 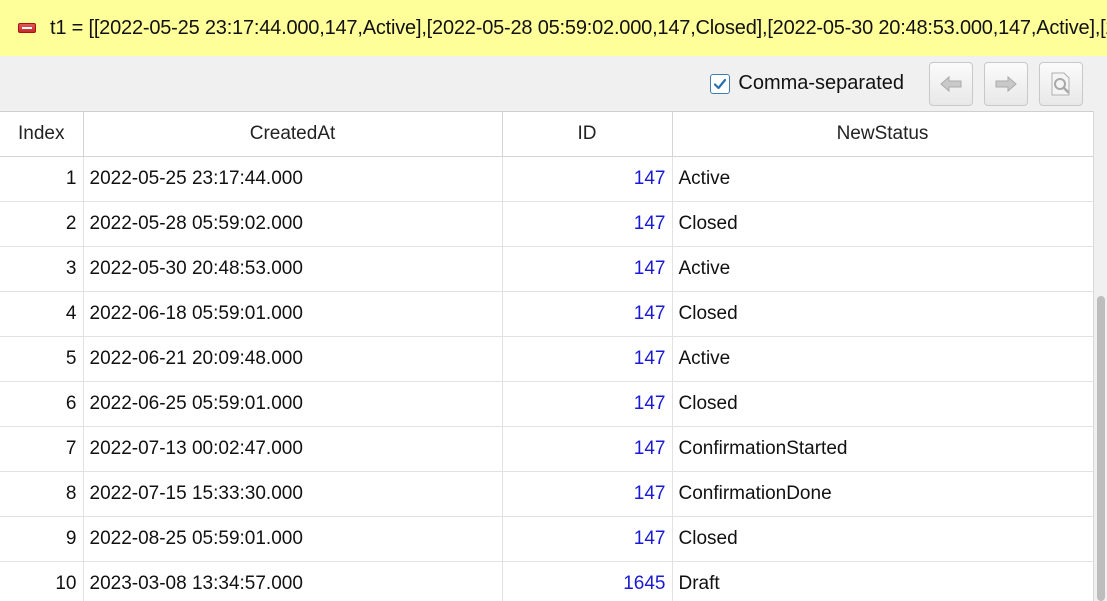 I want to click on cell-createdat: 2022-05-28 05:59:02.000, so click(x=293, y=224).